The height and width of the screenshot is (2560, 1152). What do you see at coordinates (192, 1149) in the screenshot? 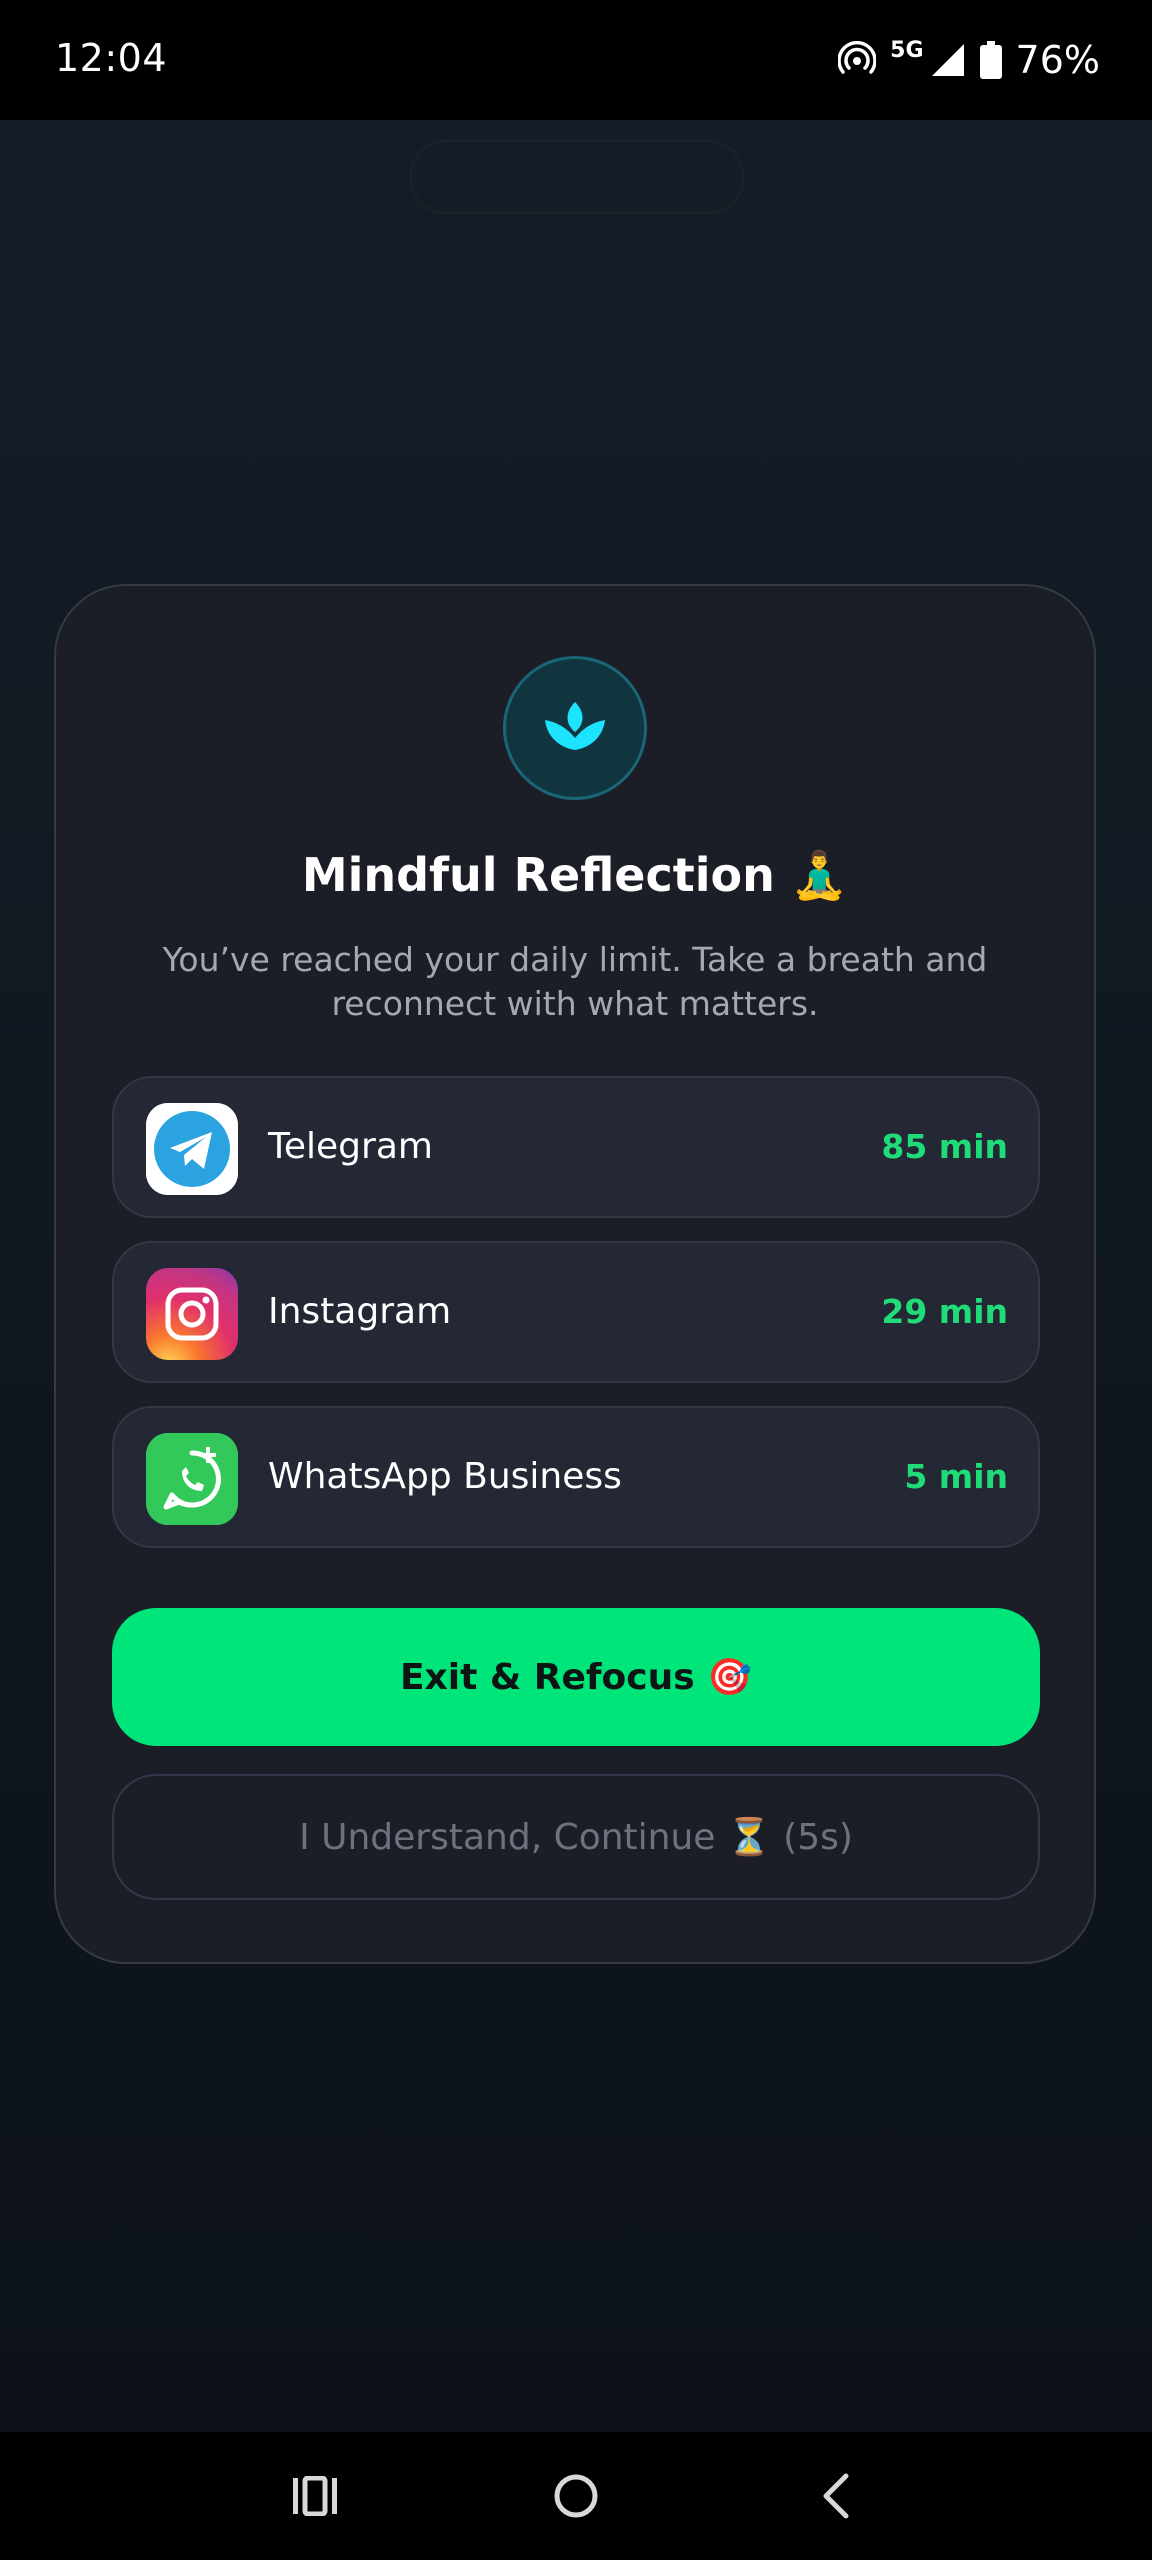
I see `telegram-icon` at bounding box center [192, 1149].